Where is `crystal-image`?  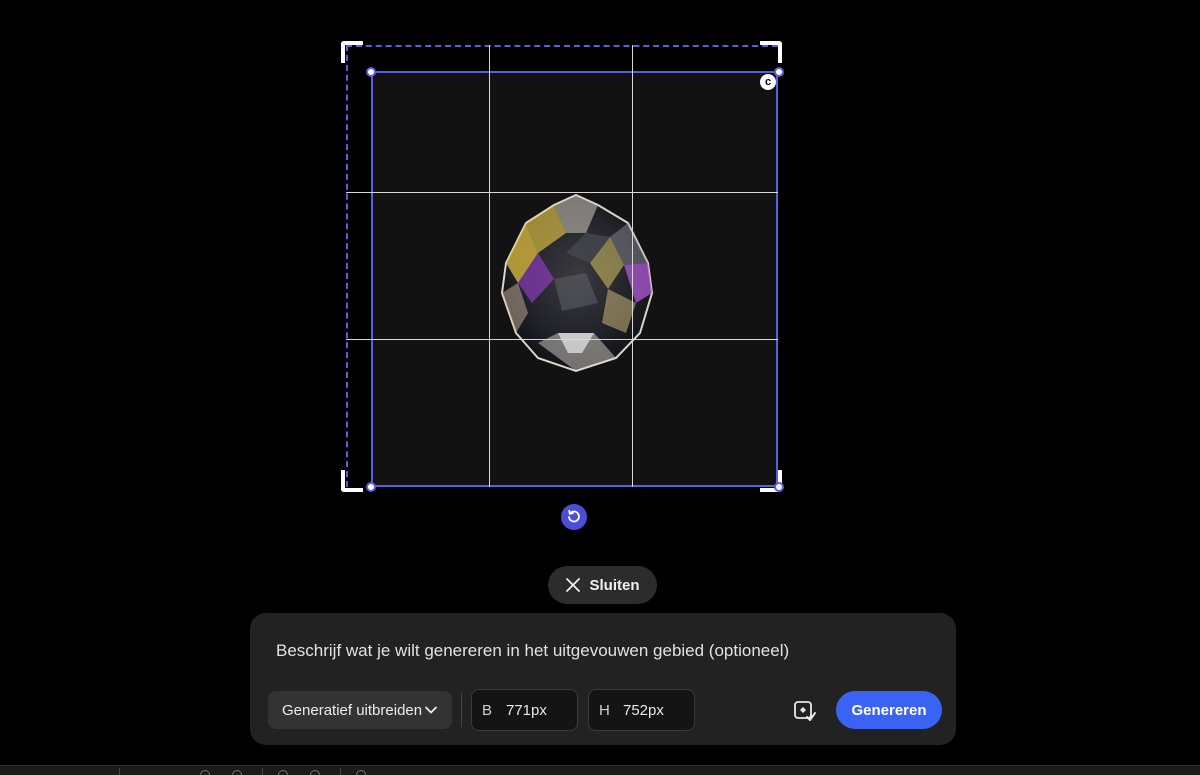
crystal-image is located at coordinates (577, 283).